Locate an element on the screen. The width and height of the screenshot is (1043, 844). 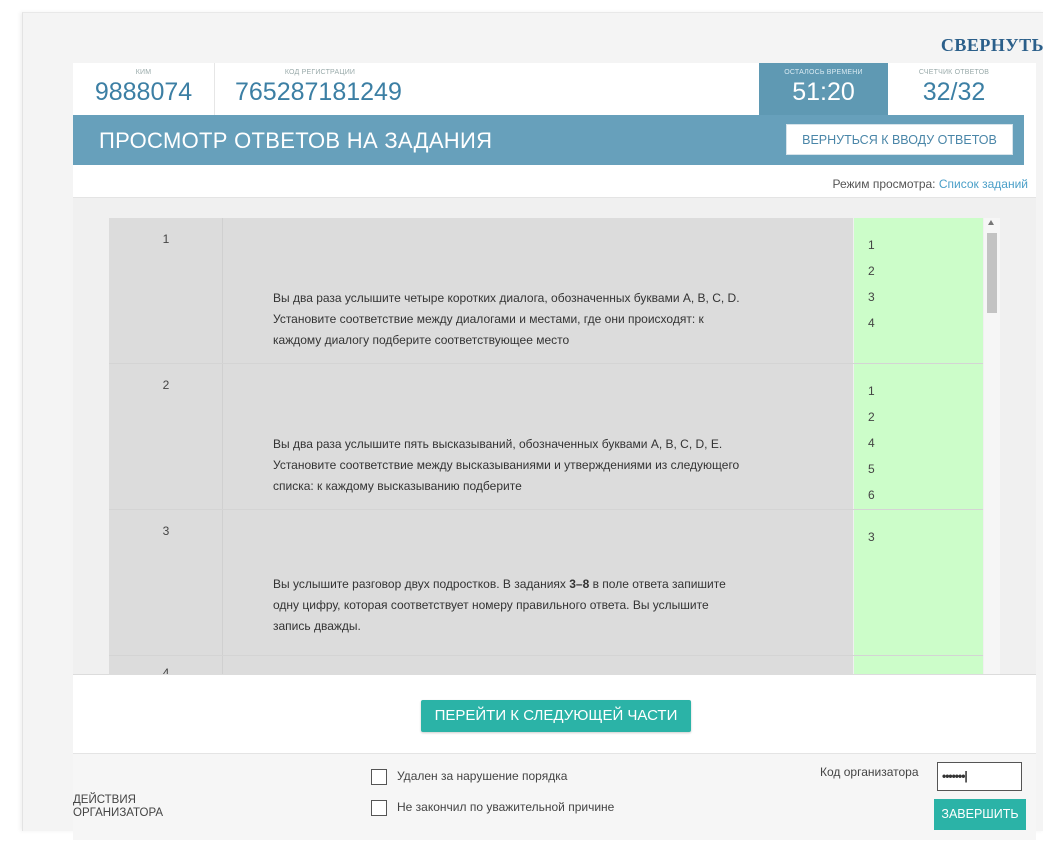
scroll-thumb is located at coordinates (992, 273).